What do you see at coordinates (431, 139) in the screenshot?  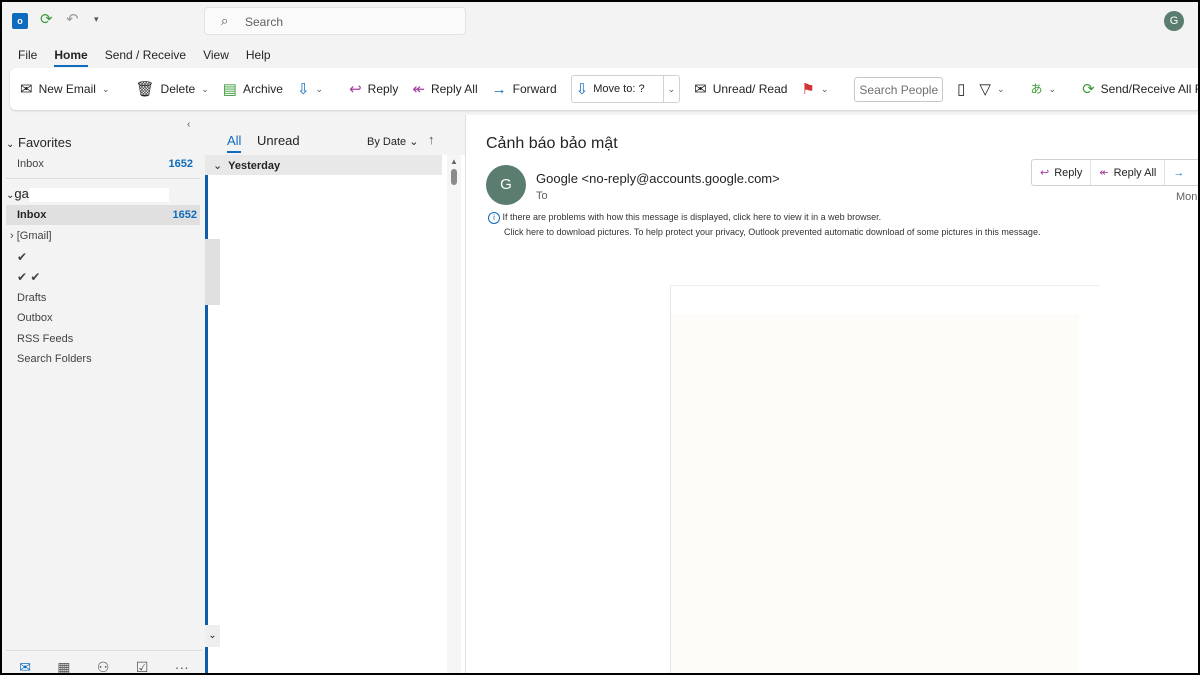 I see `sort-direction-icon: ↑` at bounding box center [431, 139].